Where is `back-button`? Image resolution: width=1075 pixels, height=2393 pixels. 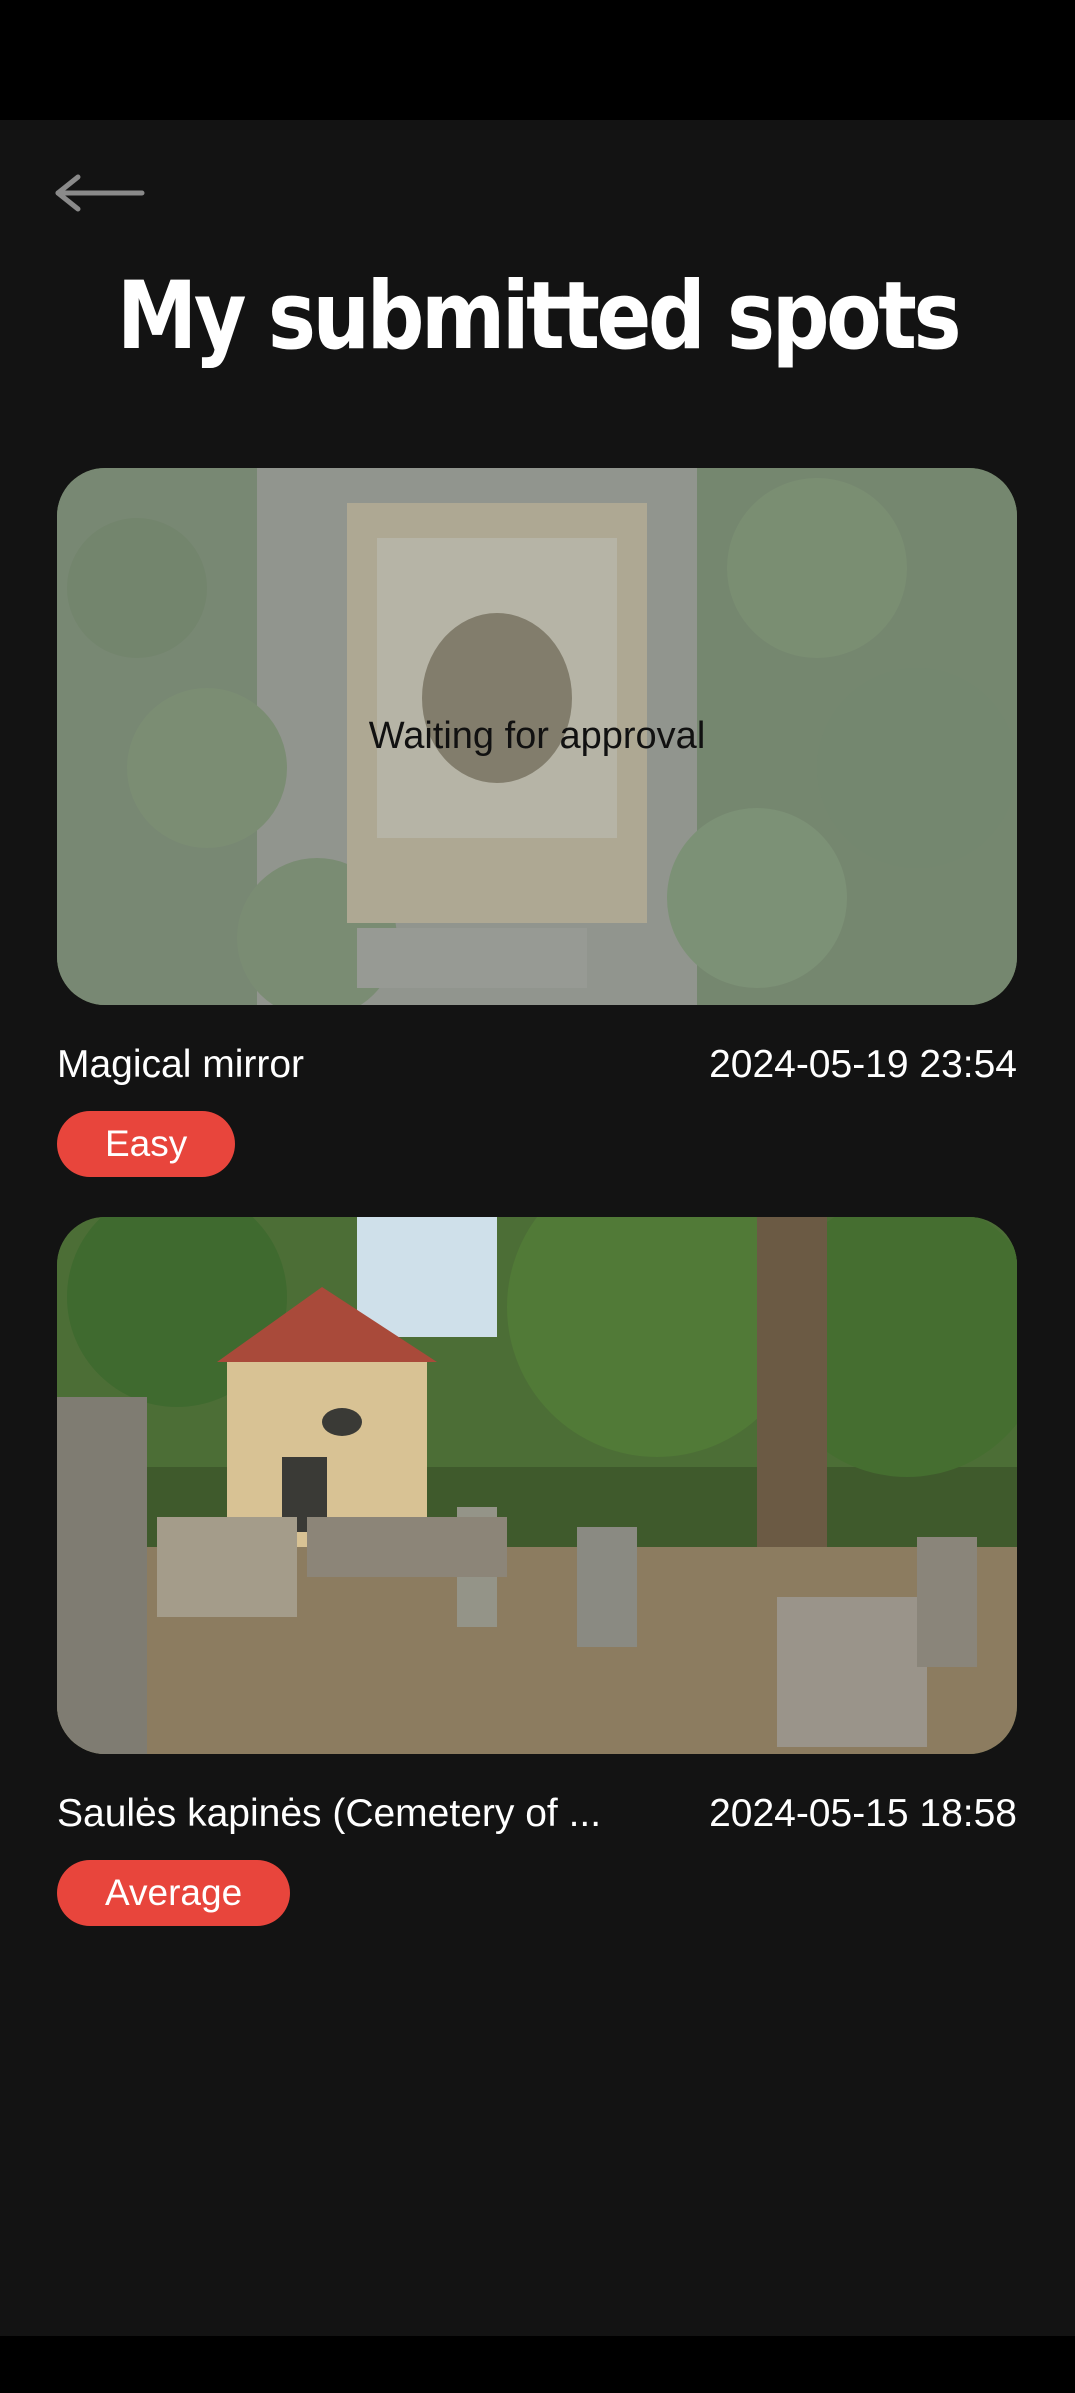
back-button is located at coordinates (102, 193).